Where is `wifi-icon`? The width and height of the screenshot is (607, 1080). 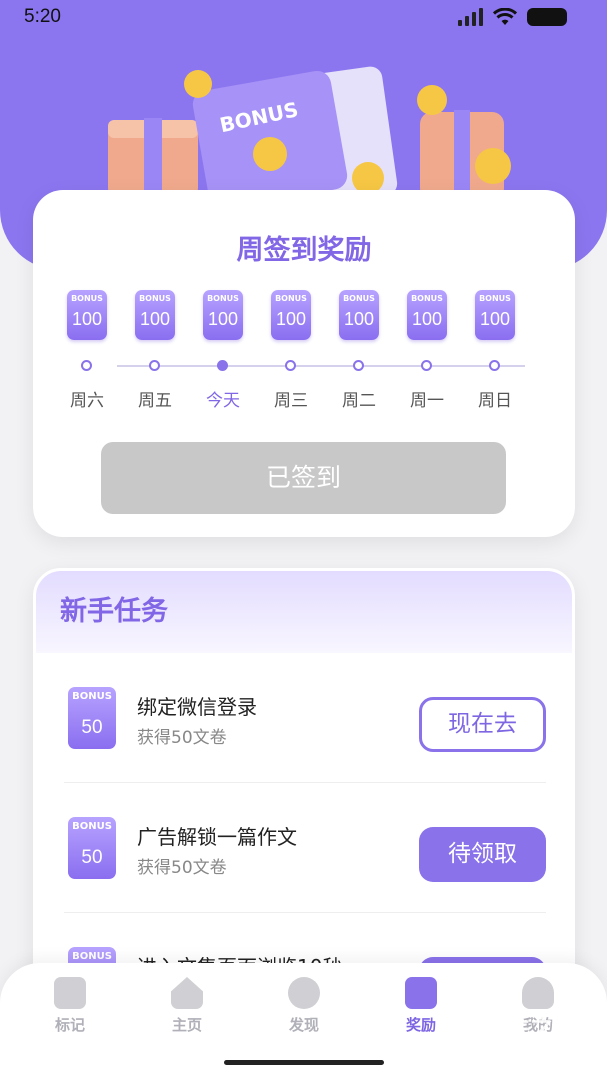
wifi-icon is located at coordinates (505, 16).